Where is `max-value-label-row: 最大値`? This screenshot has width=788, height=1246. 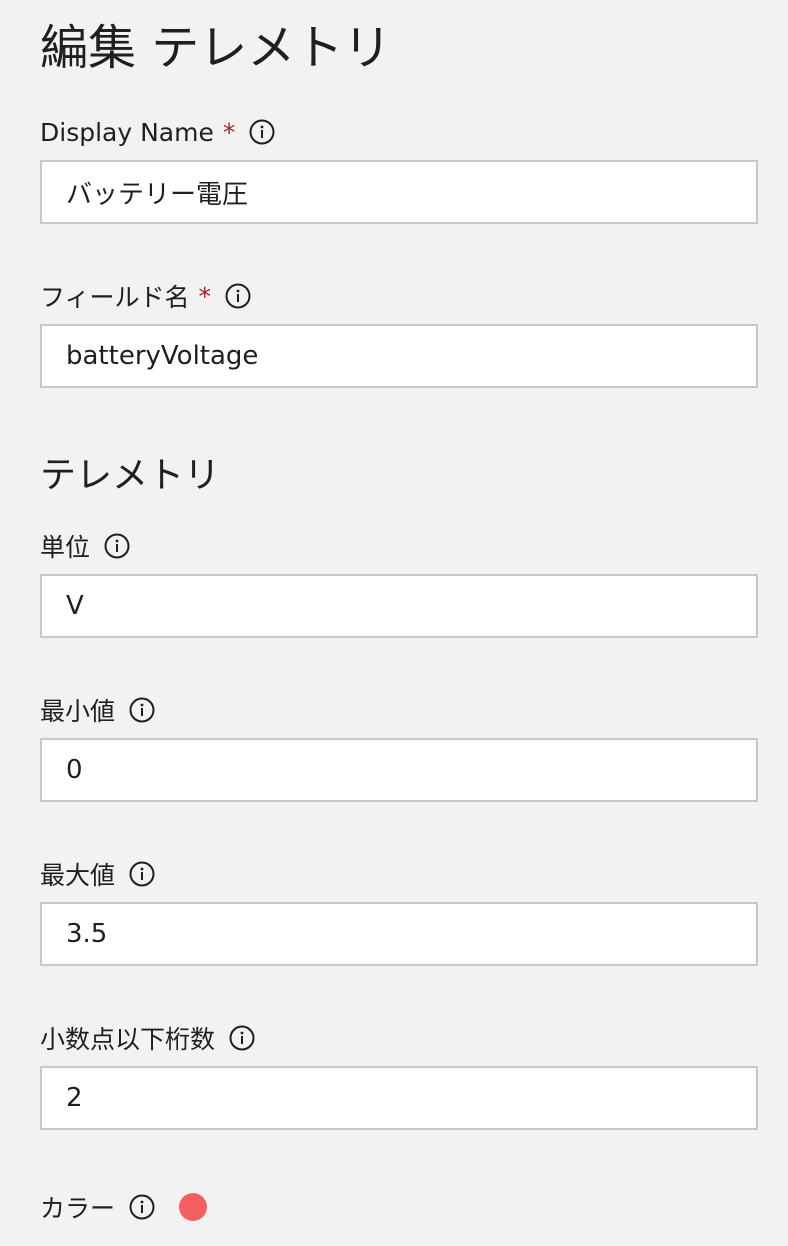
max-value-label-row: 最大値 is located at coordinates (97, 874).